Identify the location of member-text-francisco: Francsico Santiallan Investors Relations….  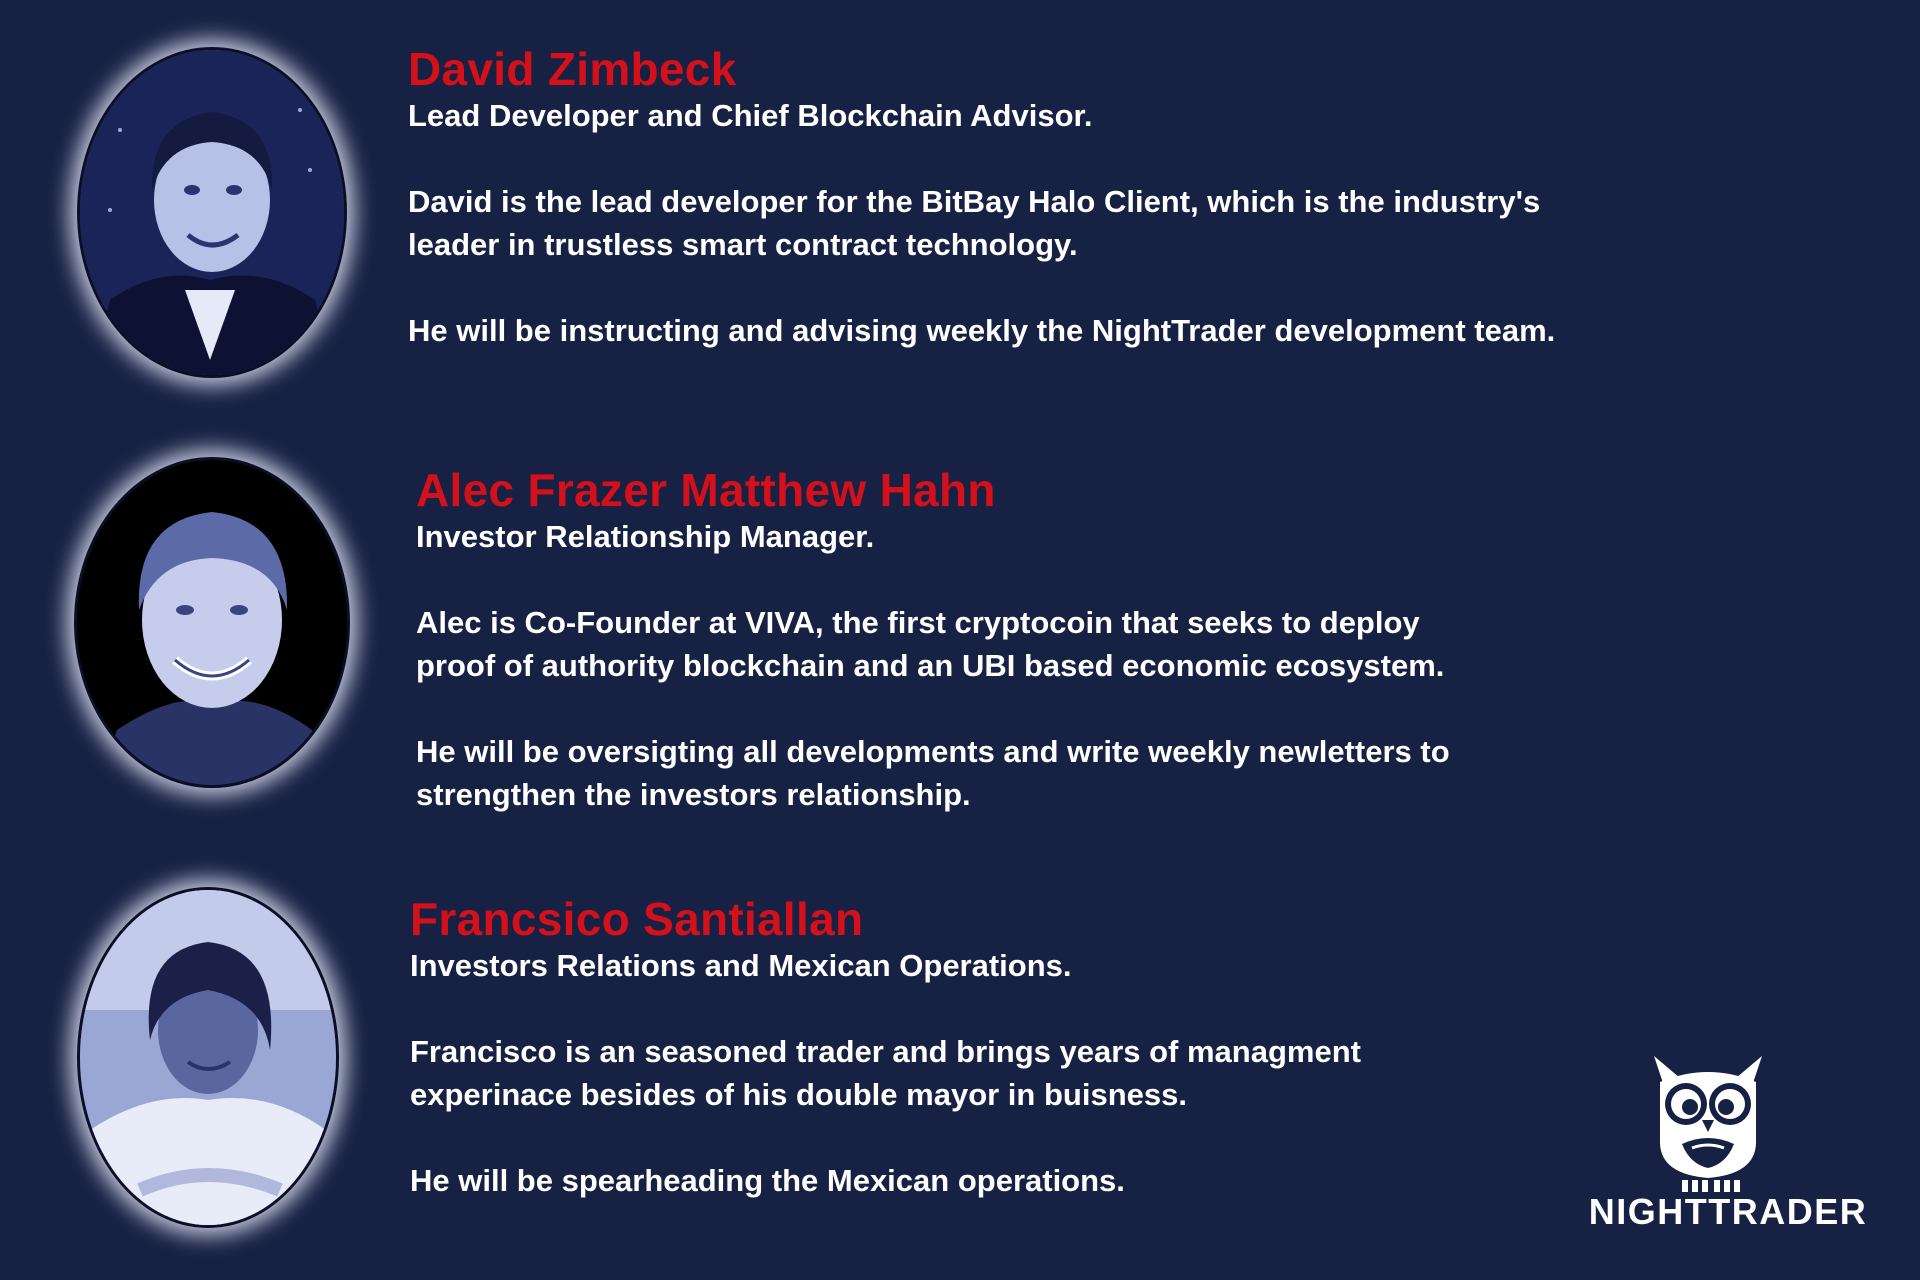
(885, 1069).